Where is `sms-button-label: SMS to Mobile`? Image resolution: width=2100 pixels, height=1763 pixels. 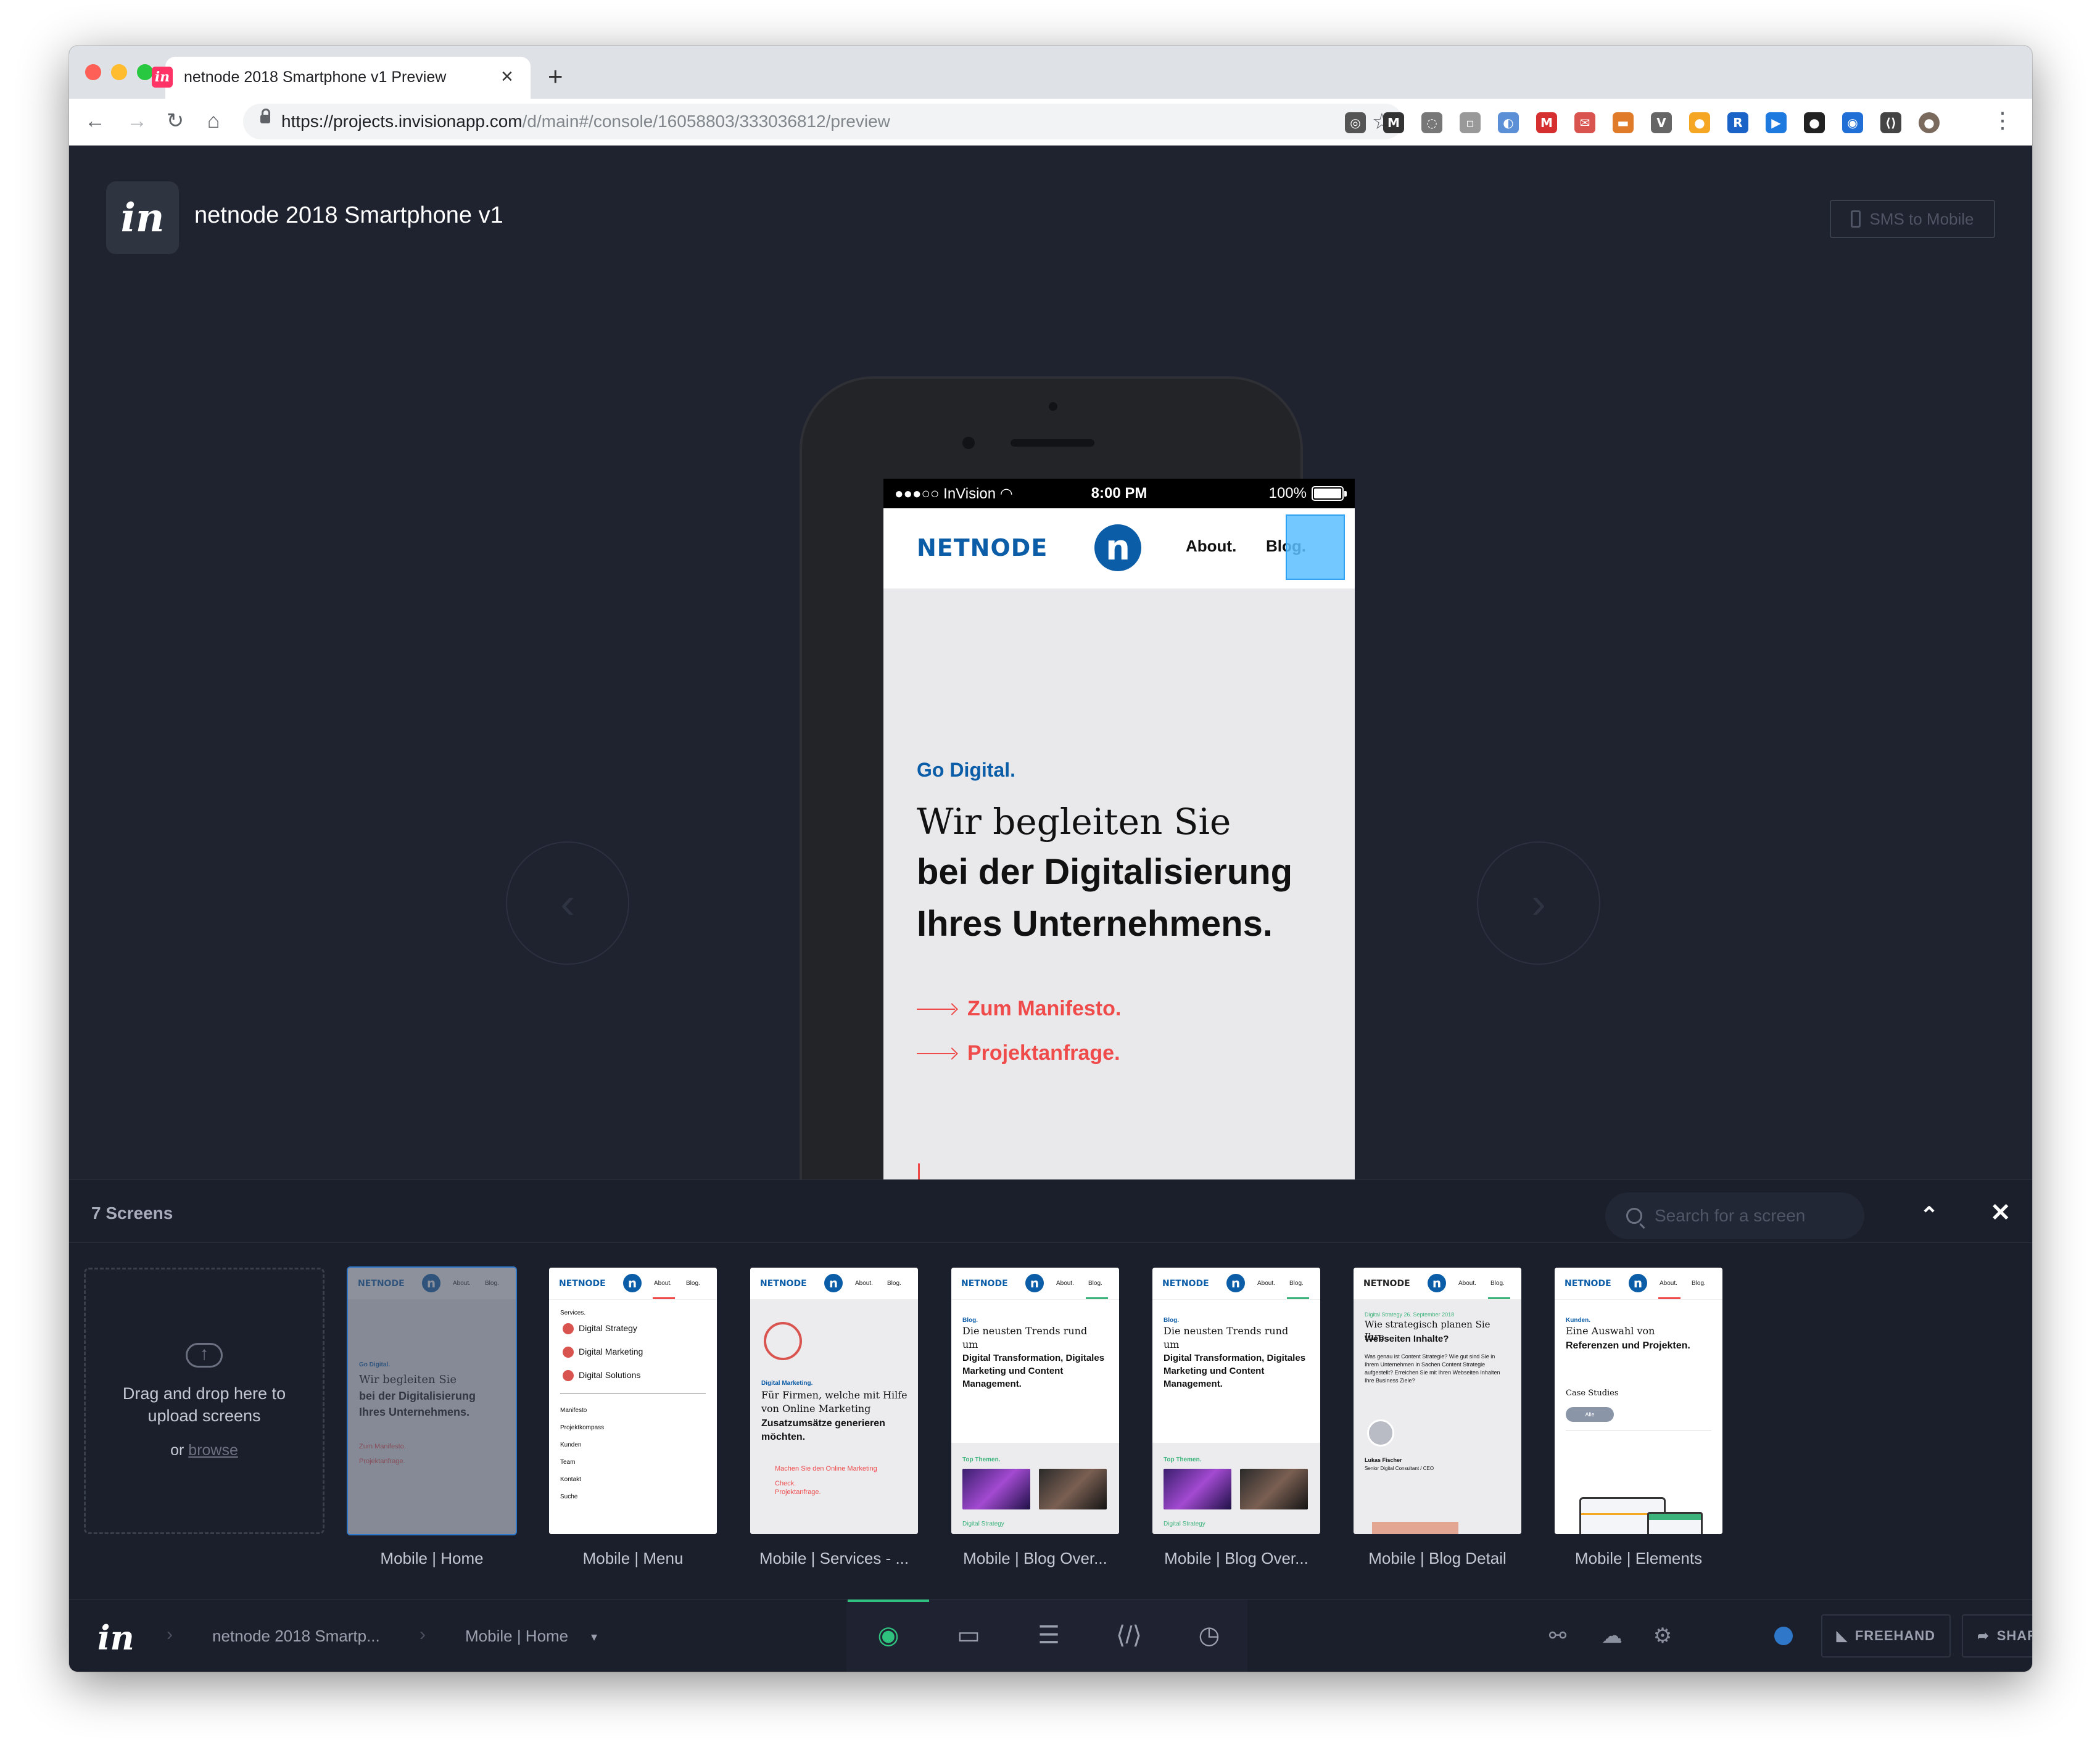
sms-button-label: SMS to Mobile is located at coordinates (1921, 218).